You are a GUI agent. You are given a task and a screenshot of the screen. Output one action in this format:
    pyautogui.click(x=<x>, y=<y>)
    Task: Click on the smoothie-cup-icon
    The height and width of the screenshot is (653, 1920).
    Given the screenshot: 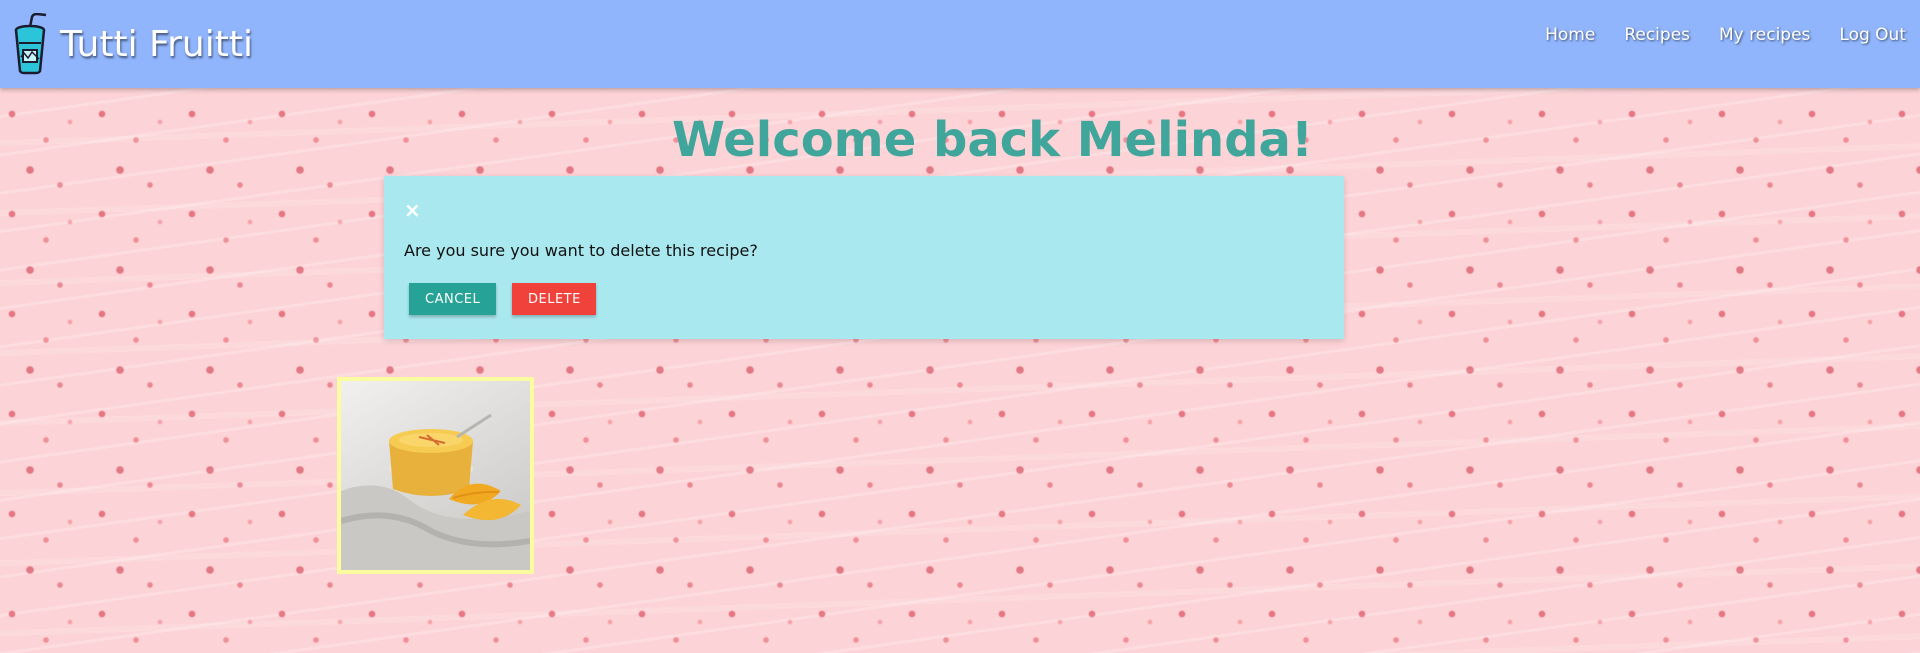 What is the action you would take?
    pyautogui.click(x=30, y=44)
    